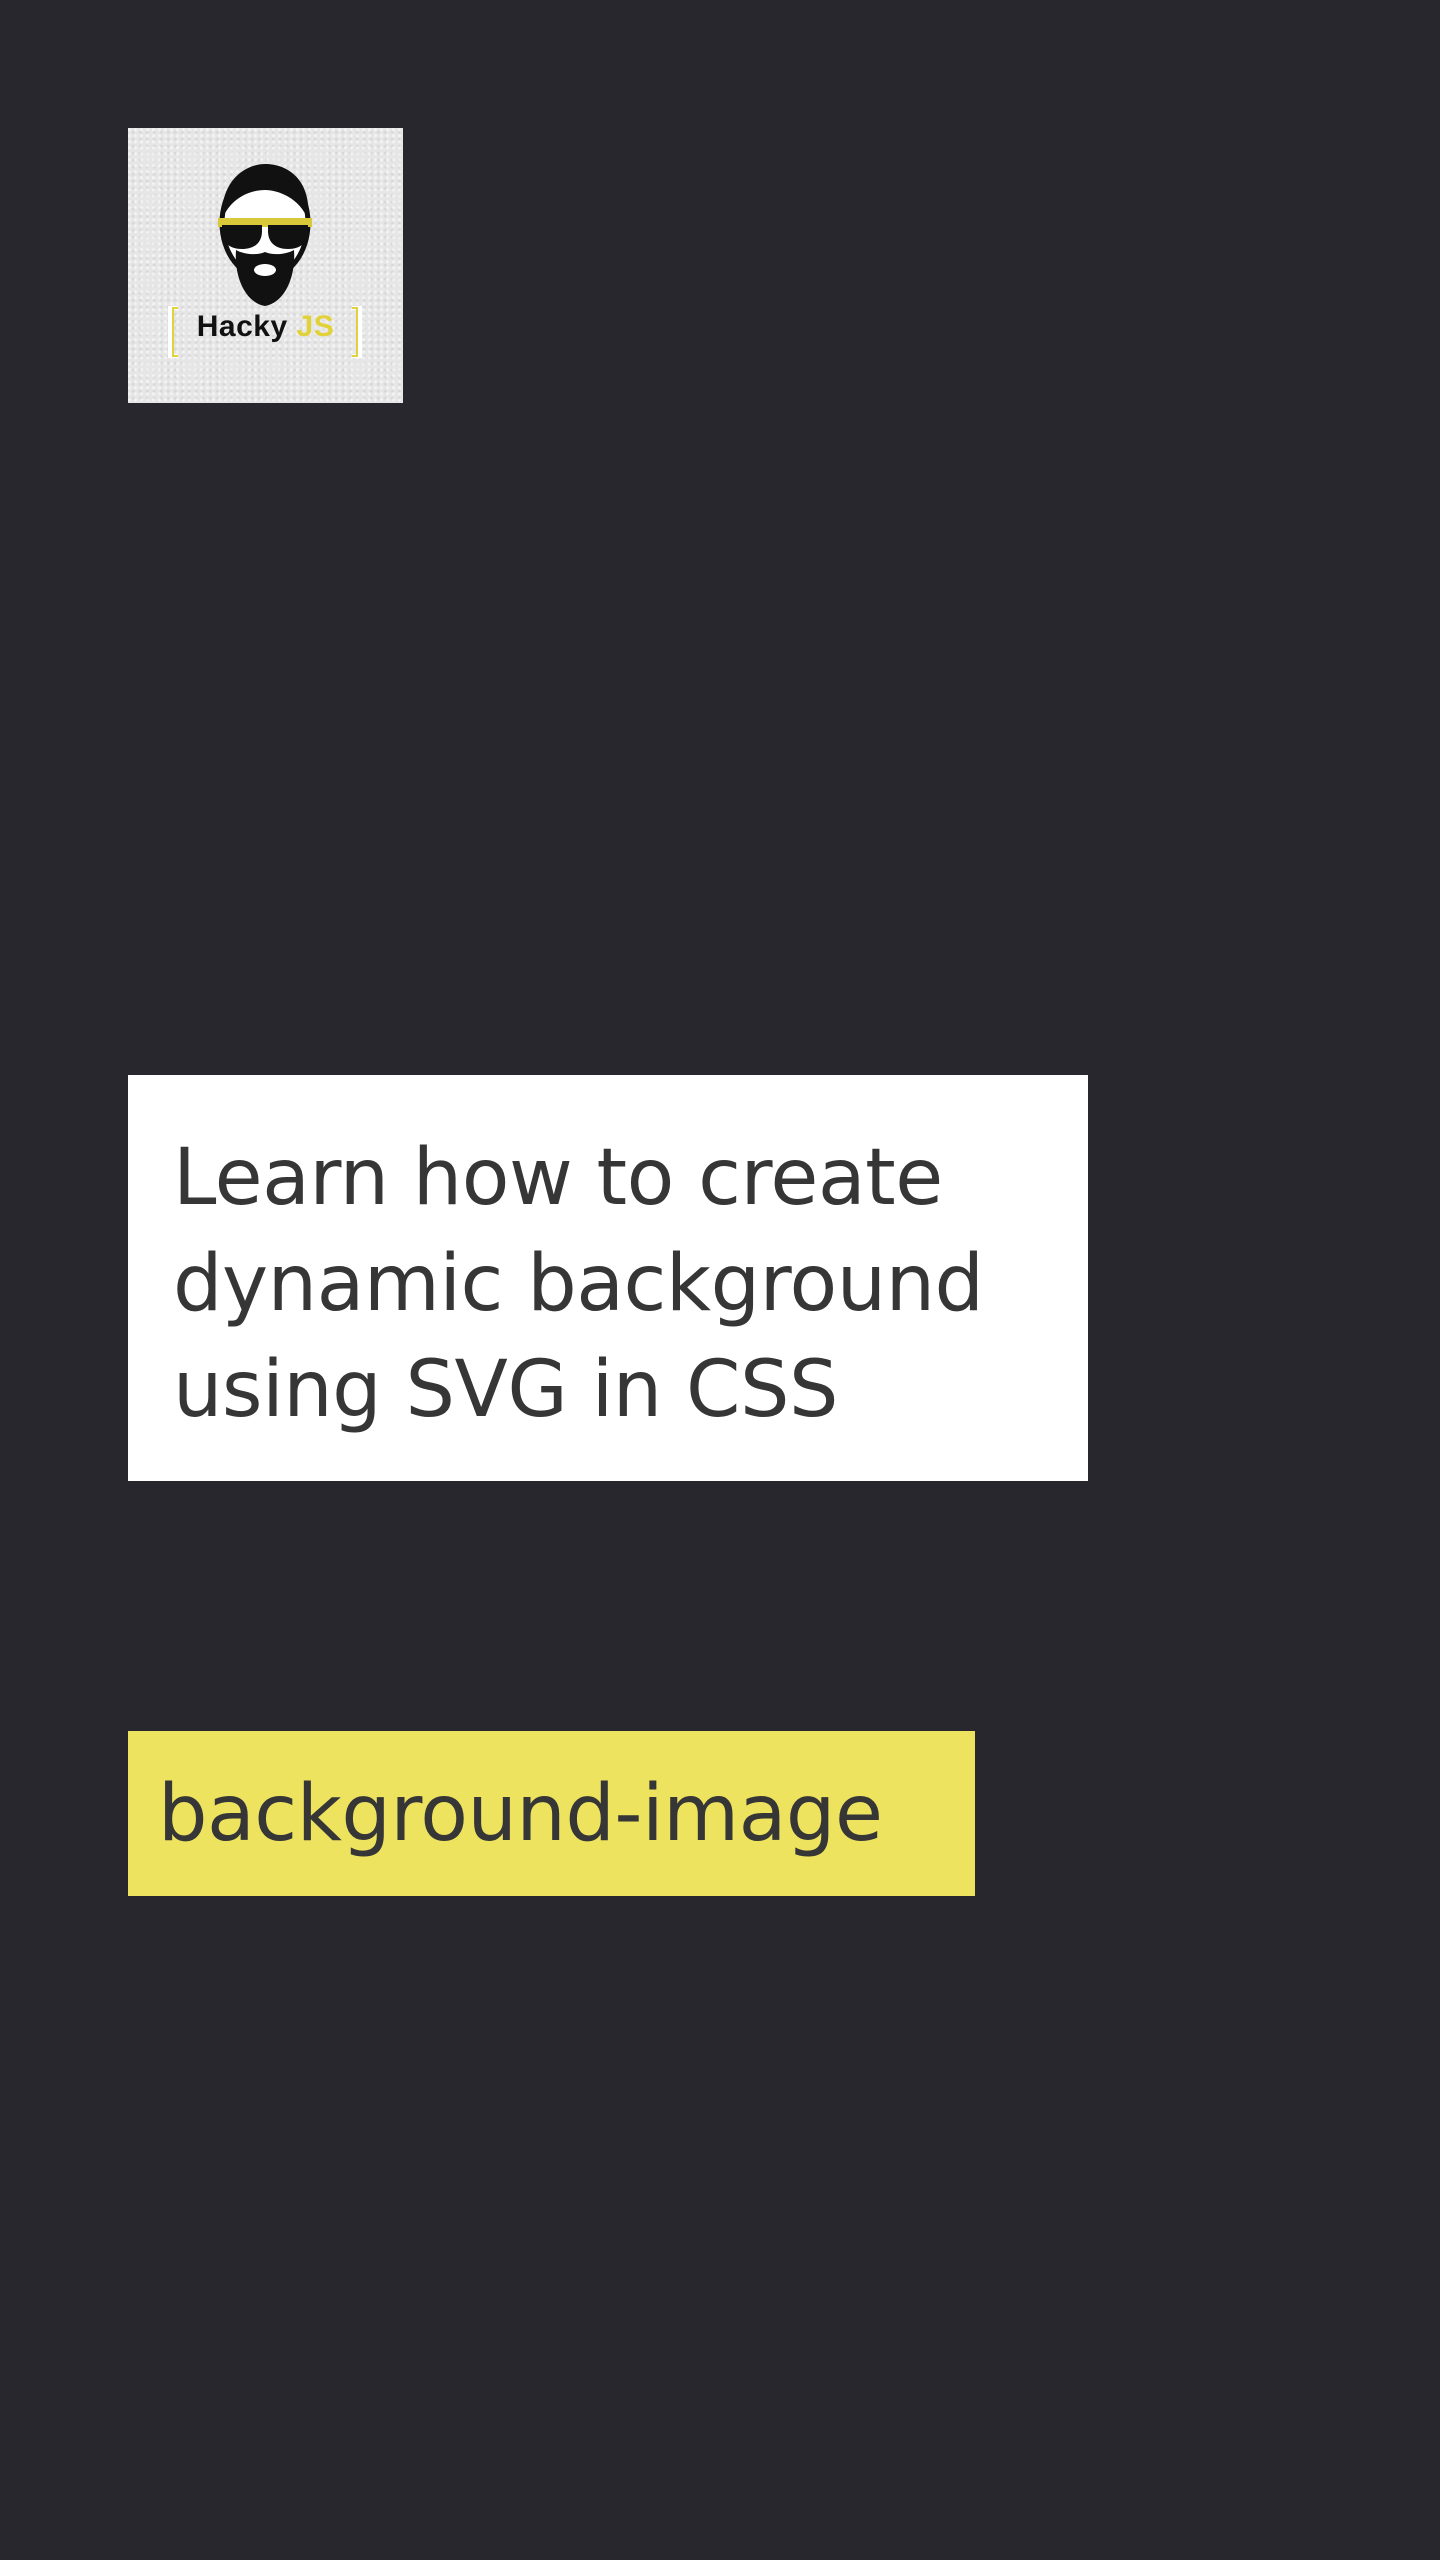  Describe the element at coordinates (242, 326) in the screenshot. I see `logo-brand-name: Hacky` at that location.